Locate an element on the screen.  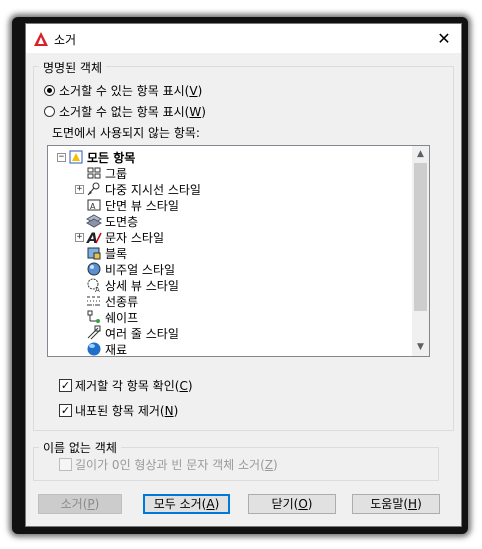
detail-view-style-icon: A is located at coordinates (93, 285).